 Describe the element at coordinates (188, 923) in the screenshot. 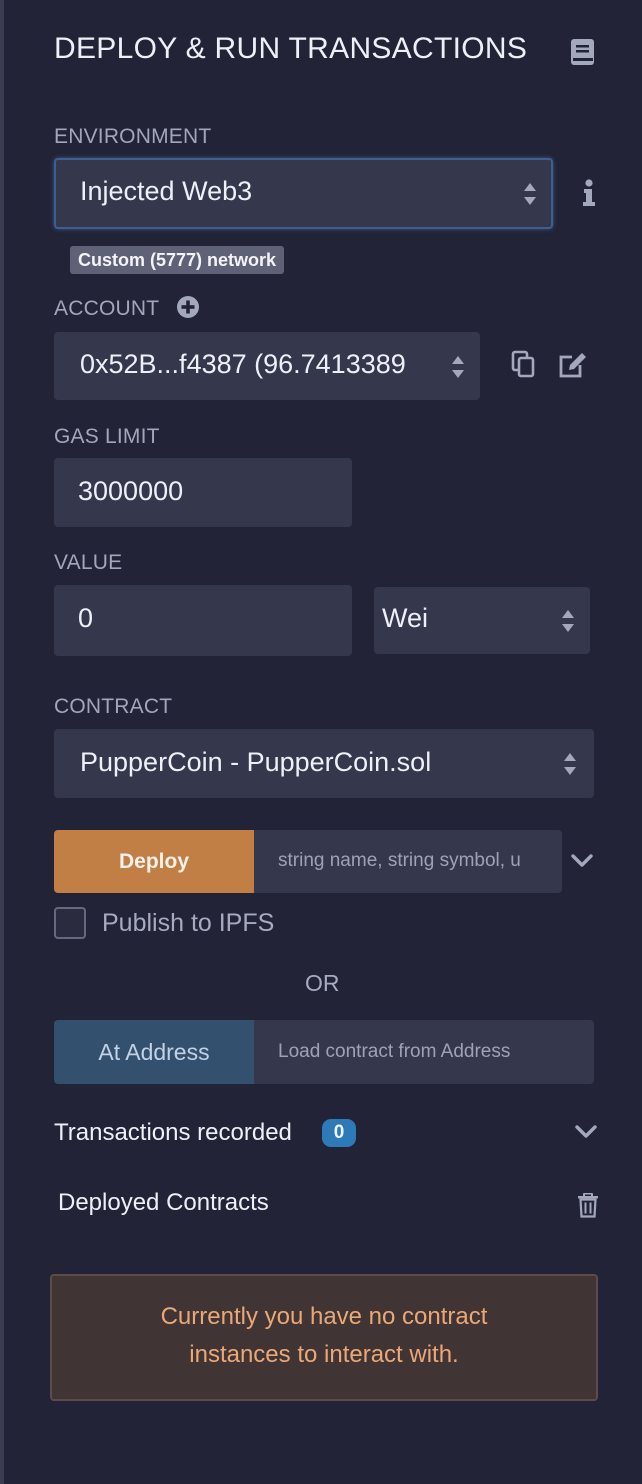

I see `publish-ipfs-label: Publish to IPFS` at that location.